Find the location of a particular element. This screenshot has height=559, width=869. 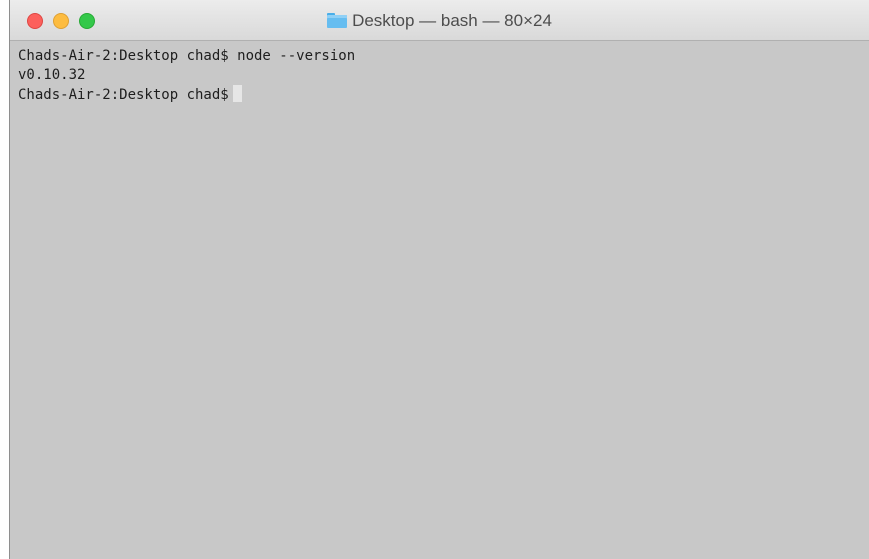

text-cursor is located at coordinates (237, 93).